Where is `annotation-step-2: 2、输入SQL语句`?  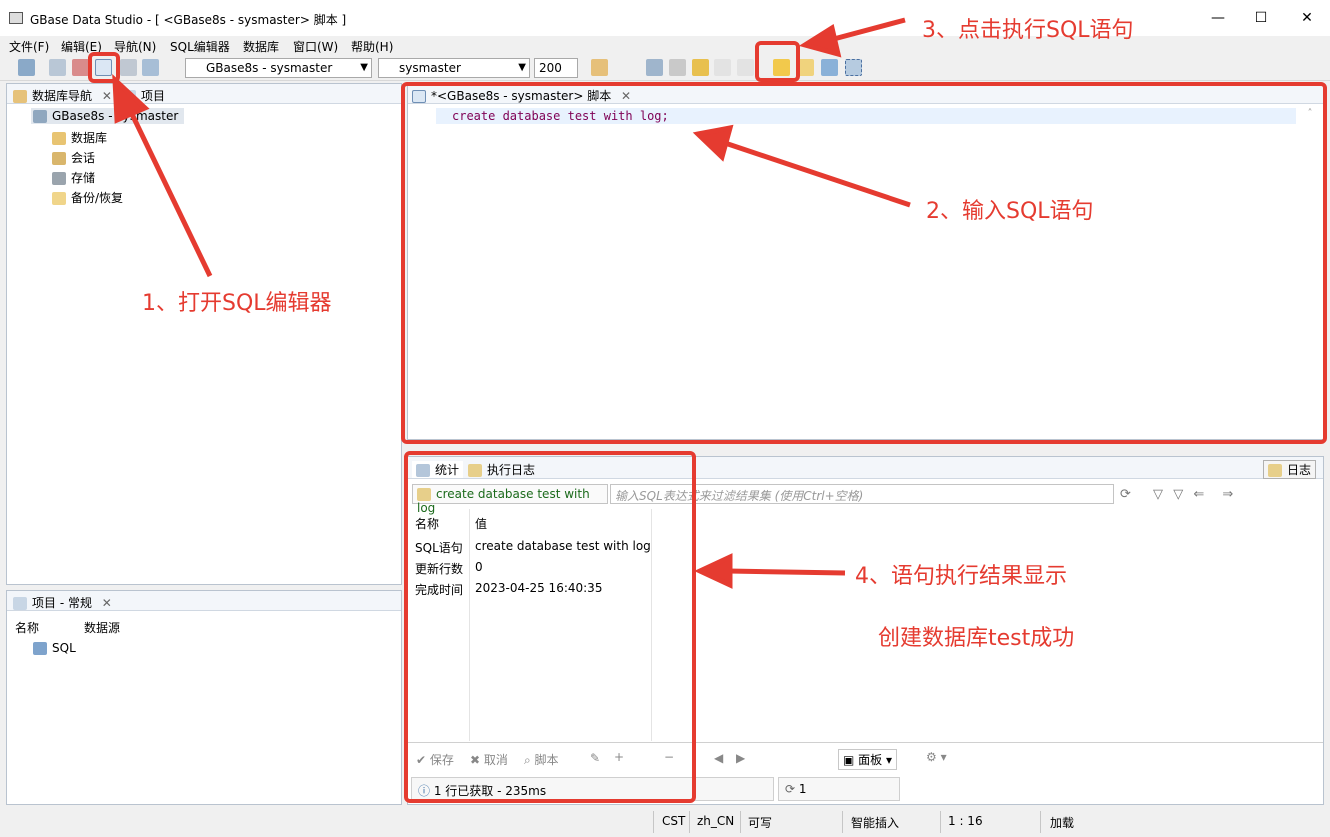
annotation-step-2: 2、输入SQL语句 is located at coordinates (1010, 211).